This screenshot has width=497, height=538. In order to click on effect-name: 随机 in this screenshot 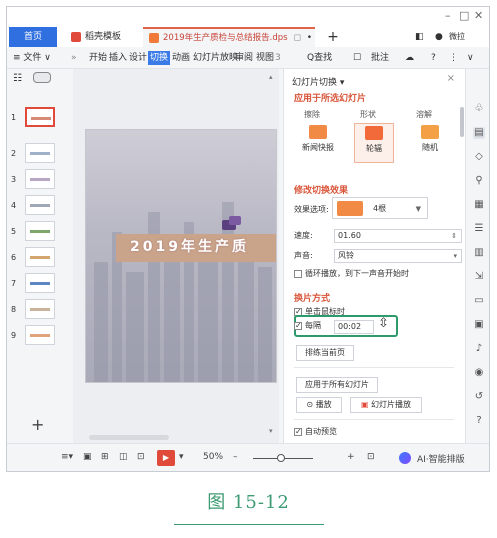, I will do `click(430, 147)`.